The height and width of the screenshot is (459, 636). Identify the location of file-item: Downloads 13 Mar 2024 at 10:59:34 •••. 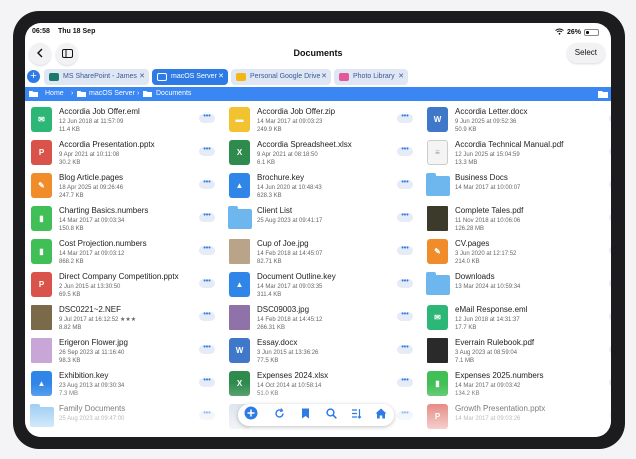
(517, 284).